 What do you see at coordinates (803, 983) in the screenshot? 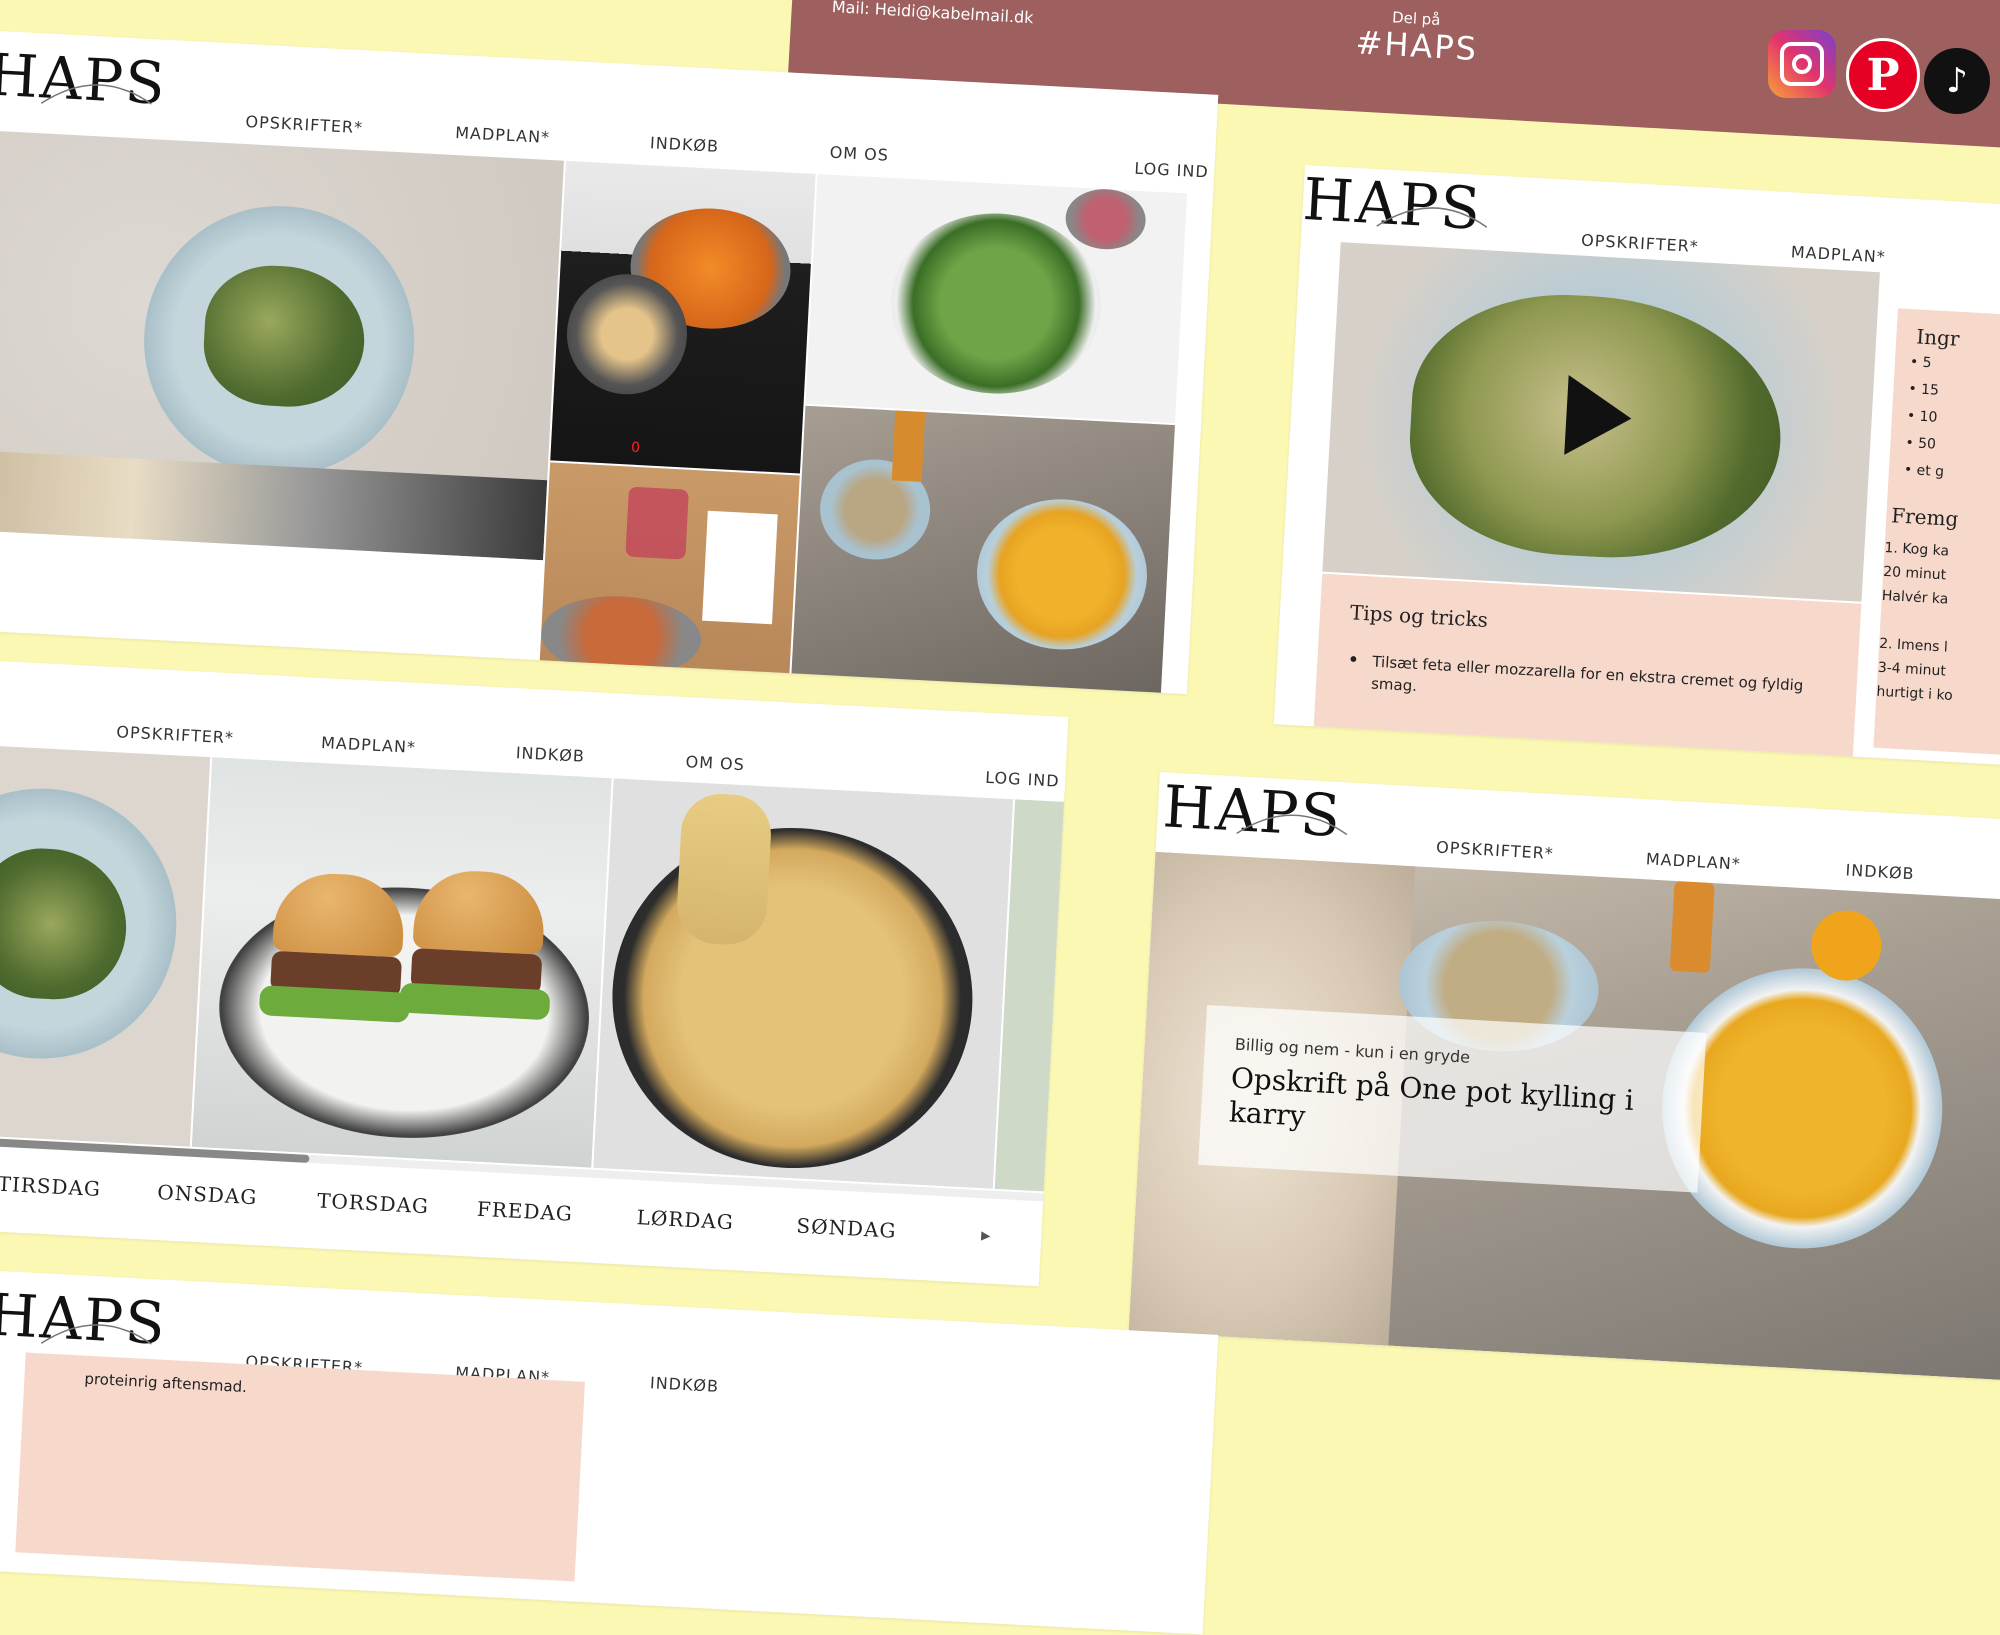
I see `meal-photo-pasta-wok` at bounding box center [803, 983].